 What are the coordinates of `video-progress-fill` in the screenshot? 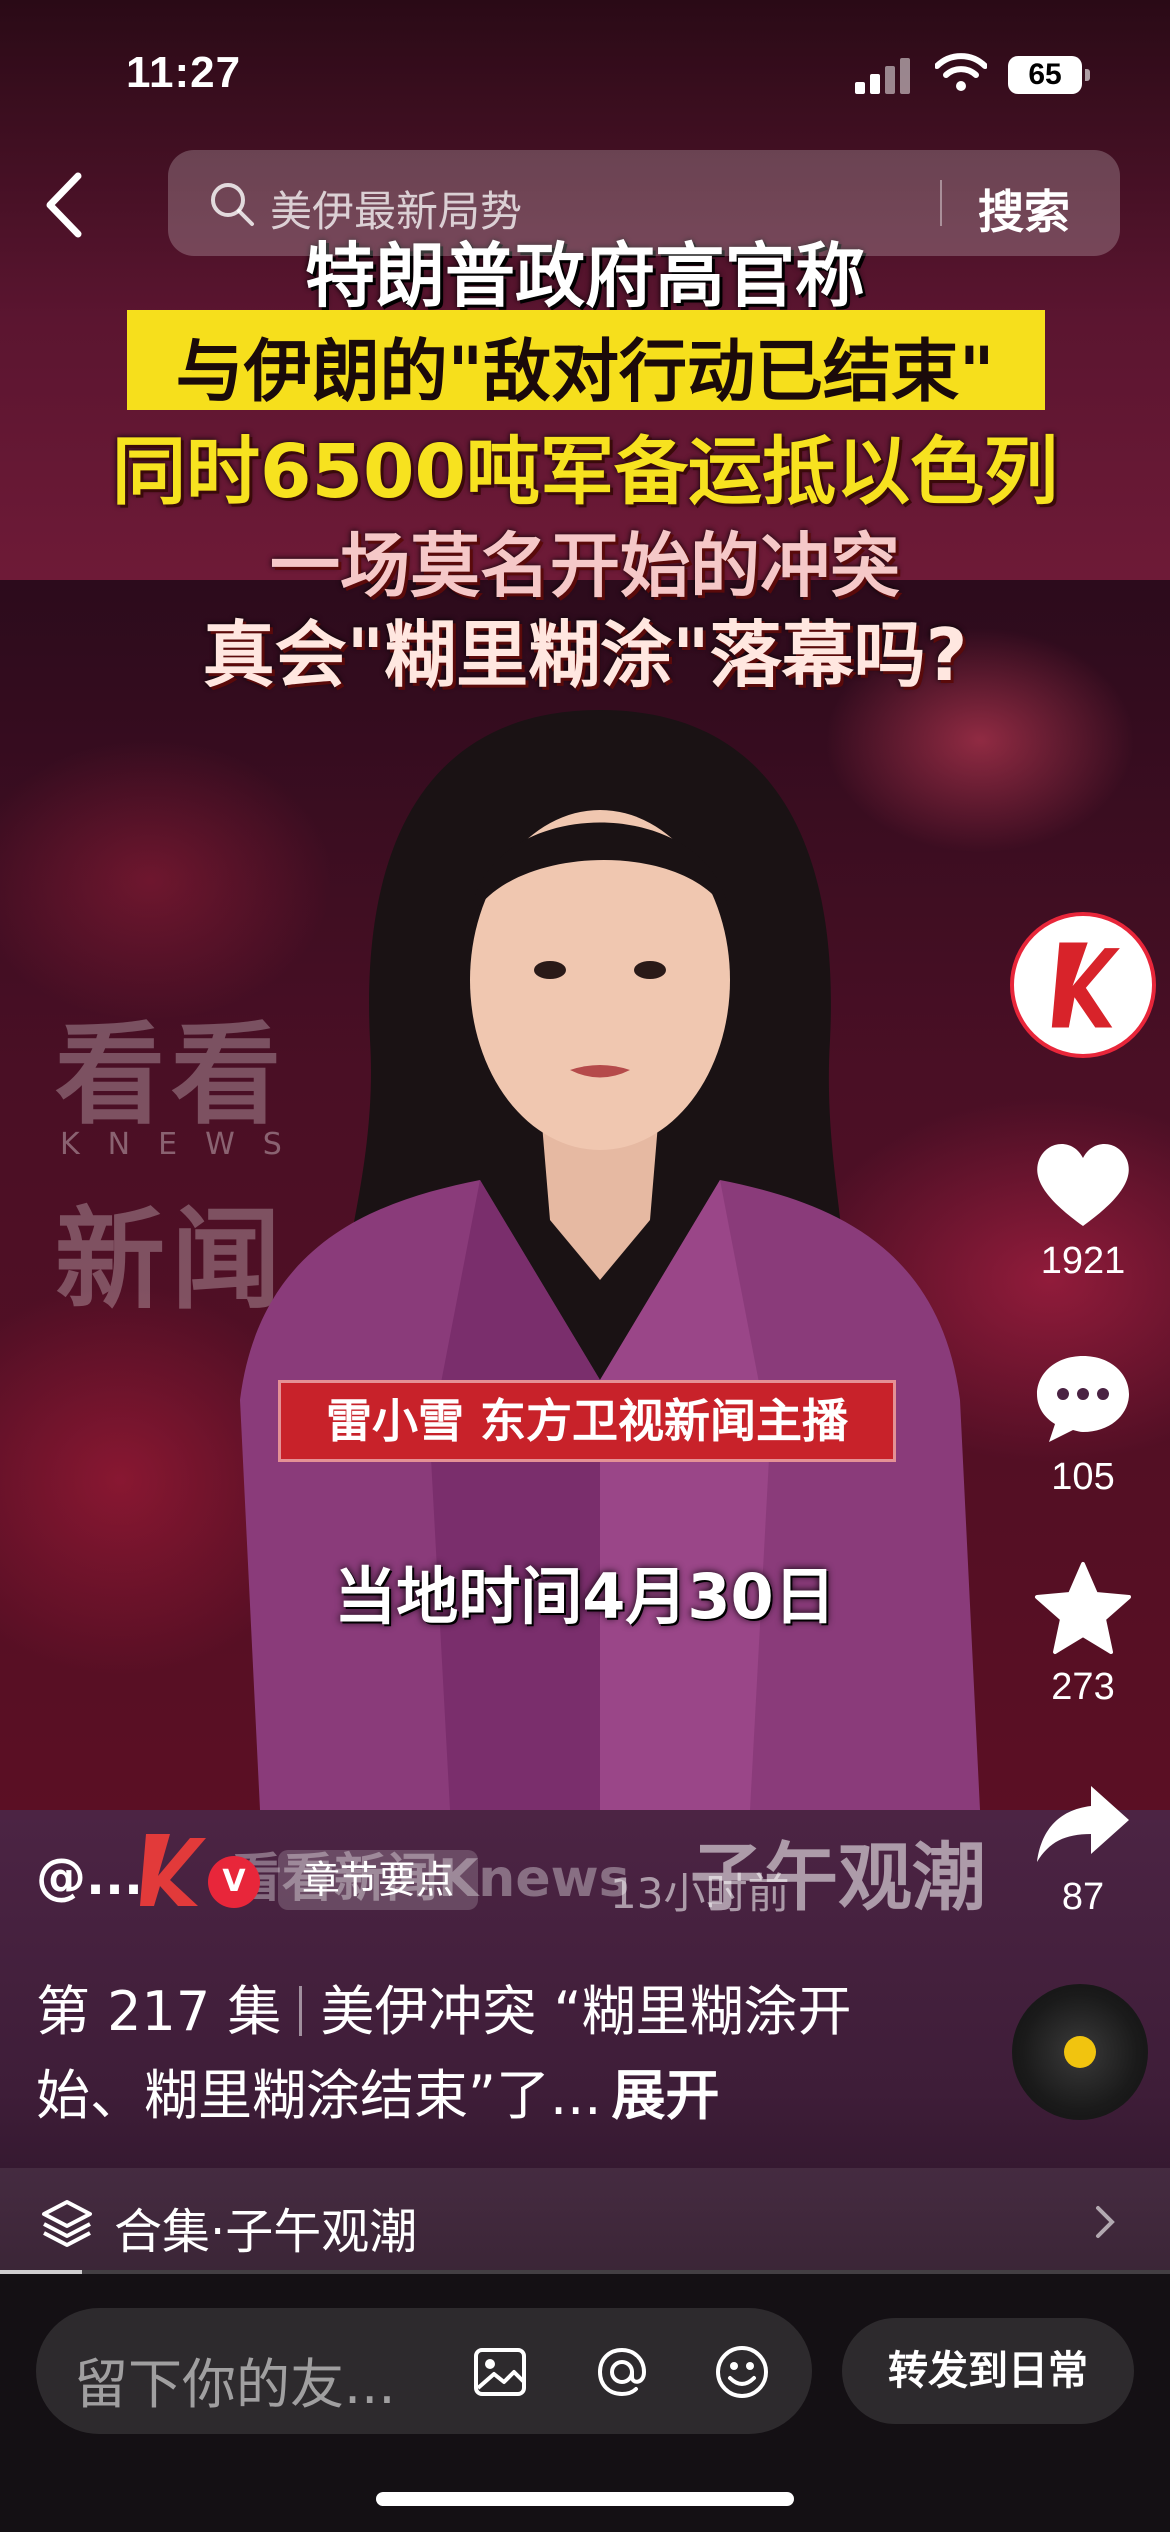 It's located at (41, 2272).